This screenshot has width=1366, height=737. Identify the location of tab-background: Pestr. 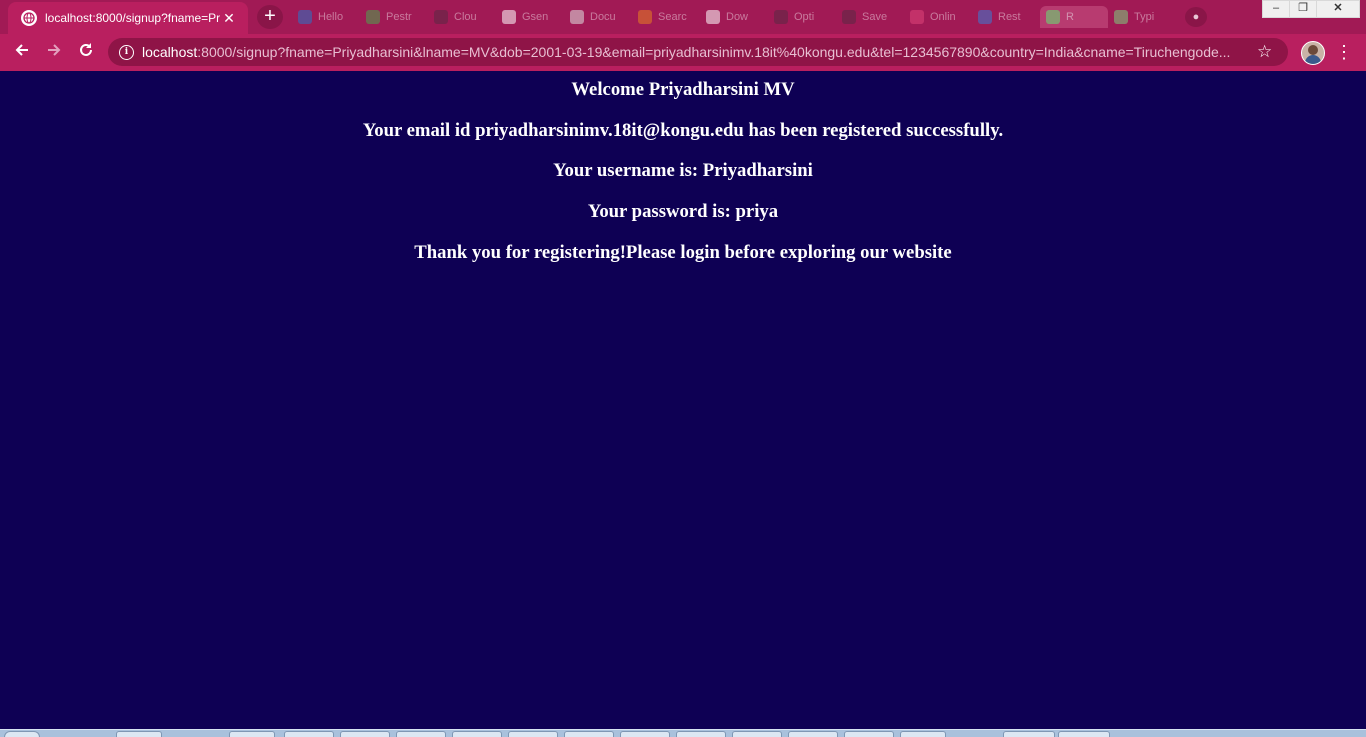
(394, 17).